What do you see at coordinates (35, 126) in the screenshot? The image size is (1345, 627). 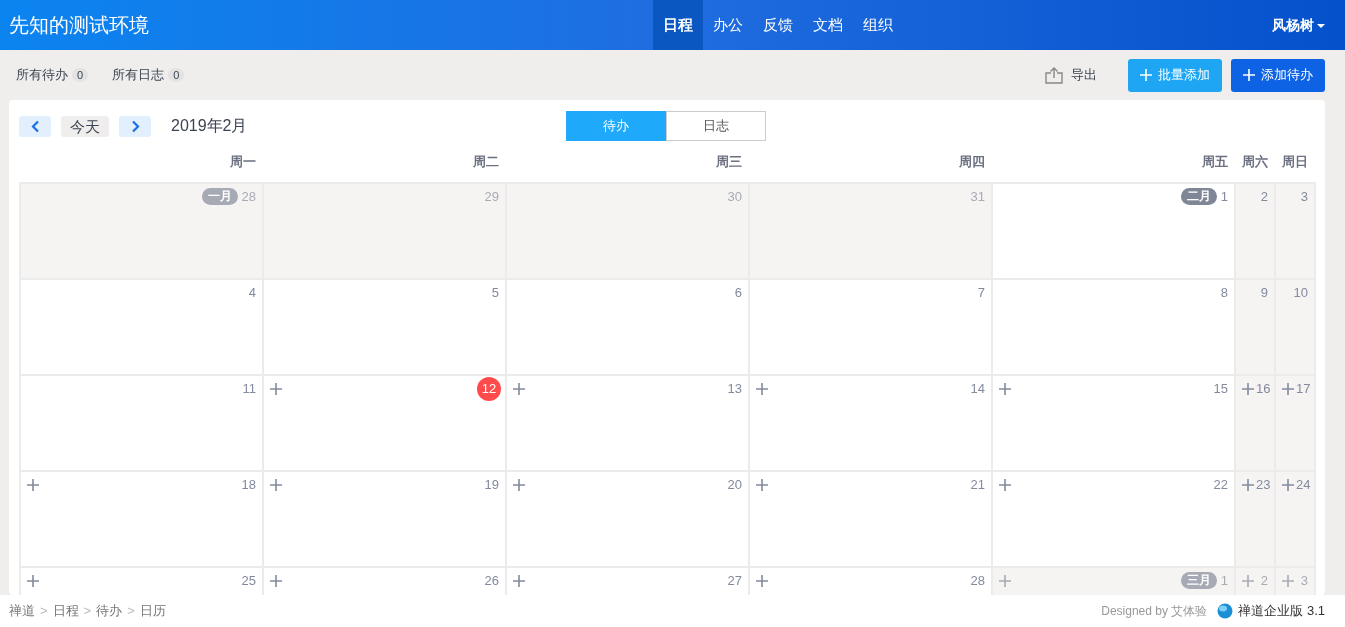 I see `previous-month-button` at bounding box center [35, 126].